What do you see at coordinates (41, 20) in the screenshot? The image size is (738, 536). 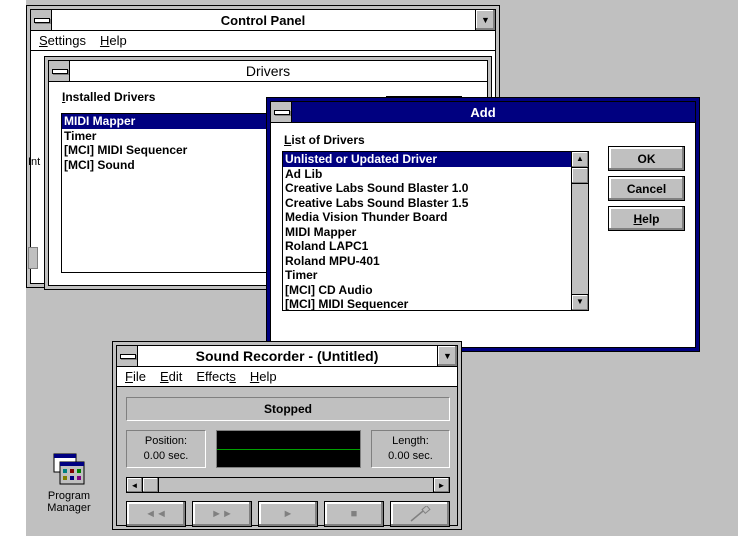 I see `control-panel-system-menu` at bounding box center [41, 20].